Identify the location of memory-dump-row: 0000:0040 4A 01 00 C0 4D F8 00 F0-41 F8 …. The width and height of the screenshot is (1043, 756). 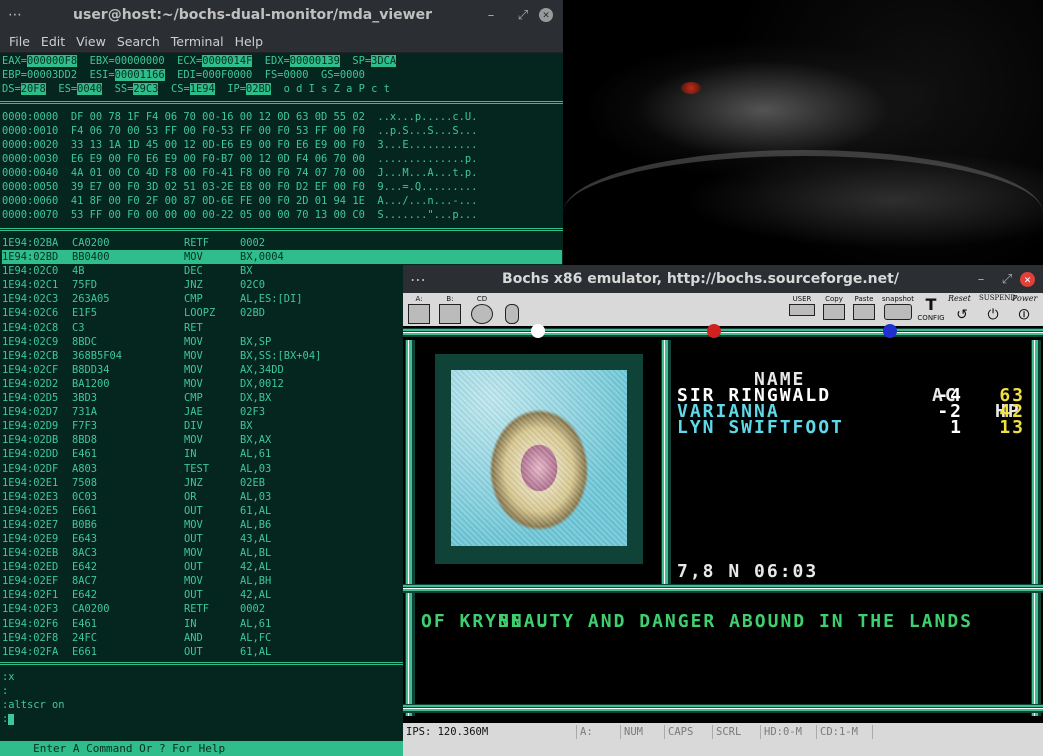
(240, 173).